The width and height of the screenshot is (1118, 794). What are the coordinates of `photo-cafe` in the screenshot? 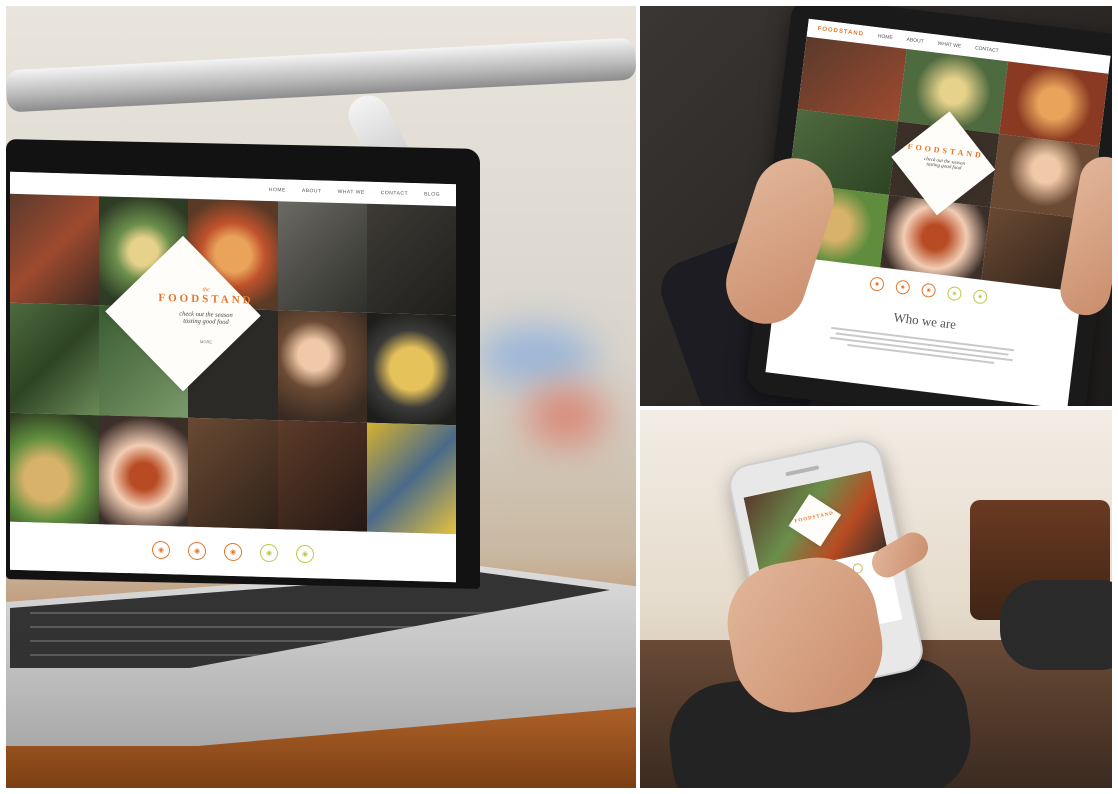 It's located at (322, 257).